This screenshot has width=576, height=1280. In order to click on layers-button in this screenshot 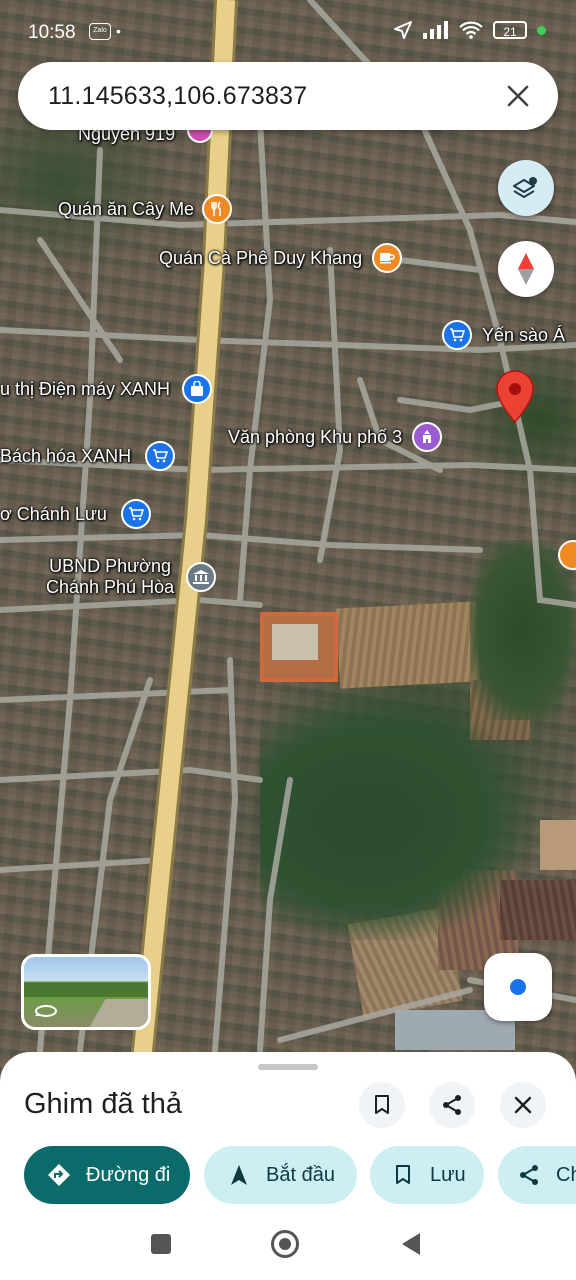, I will do `click(526, 188)`.